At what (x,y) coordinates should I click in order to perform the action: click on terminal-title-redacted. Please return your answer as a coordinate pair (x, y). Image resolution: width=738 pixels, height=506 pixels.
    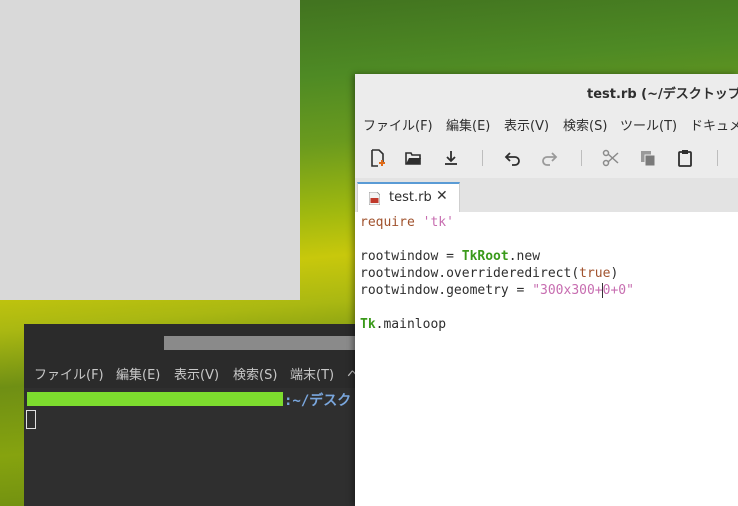
    Looking at the image, I should click on (264, 343).